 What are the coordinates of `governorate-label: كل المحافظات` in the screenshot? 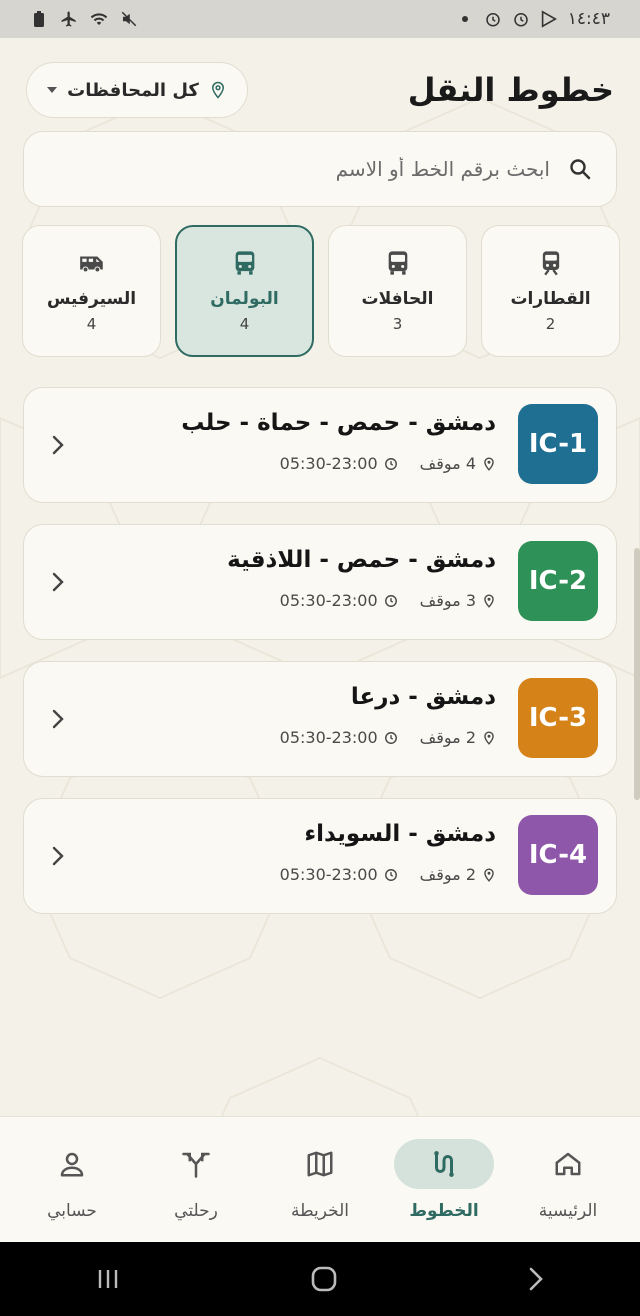 It's located at (133, 90).